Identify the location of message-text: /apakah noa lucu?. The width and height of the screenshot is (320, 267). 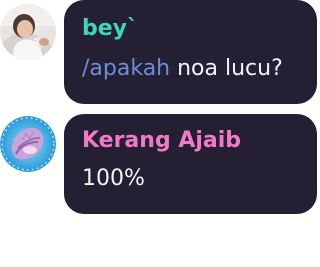
(190, 69).